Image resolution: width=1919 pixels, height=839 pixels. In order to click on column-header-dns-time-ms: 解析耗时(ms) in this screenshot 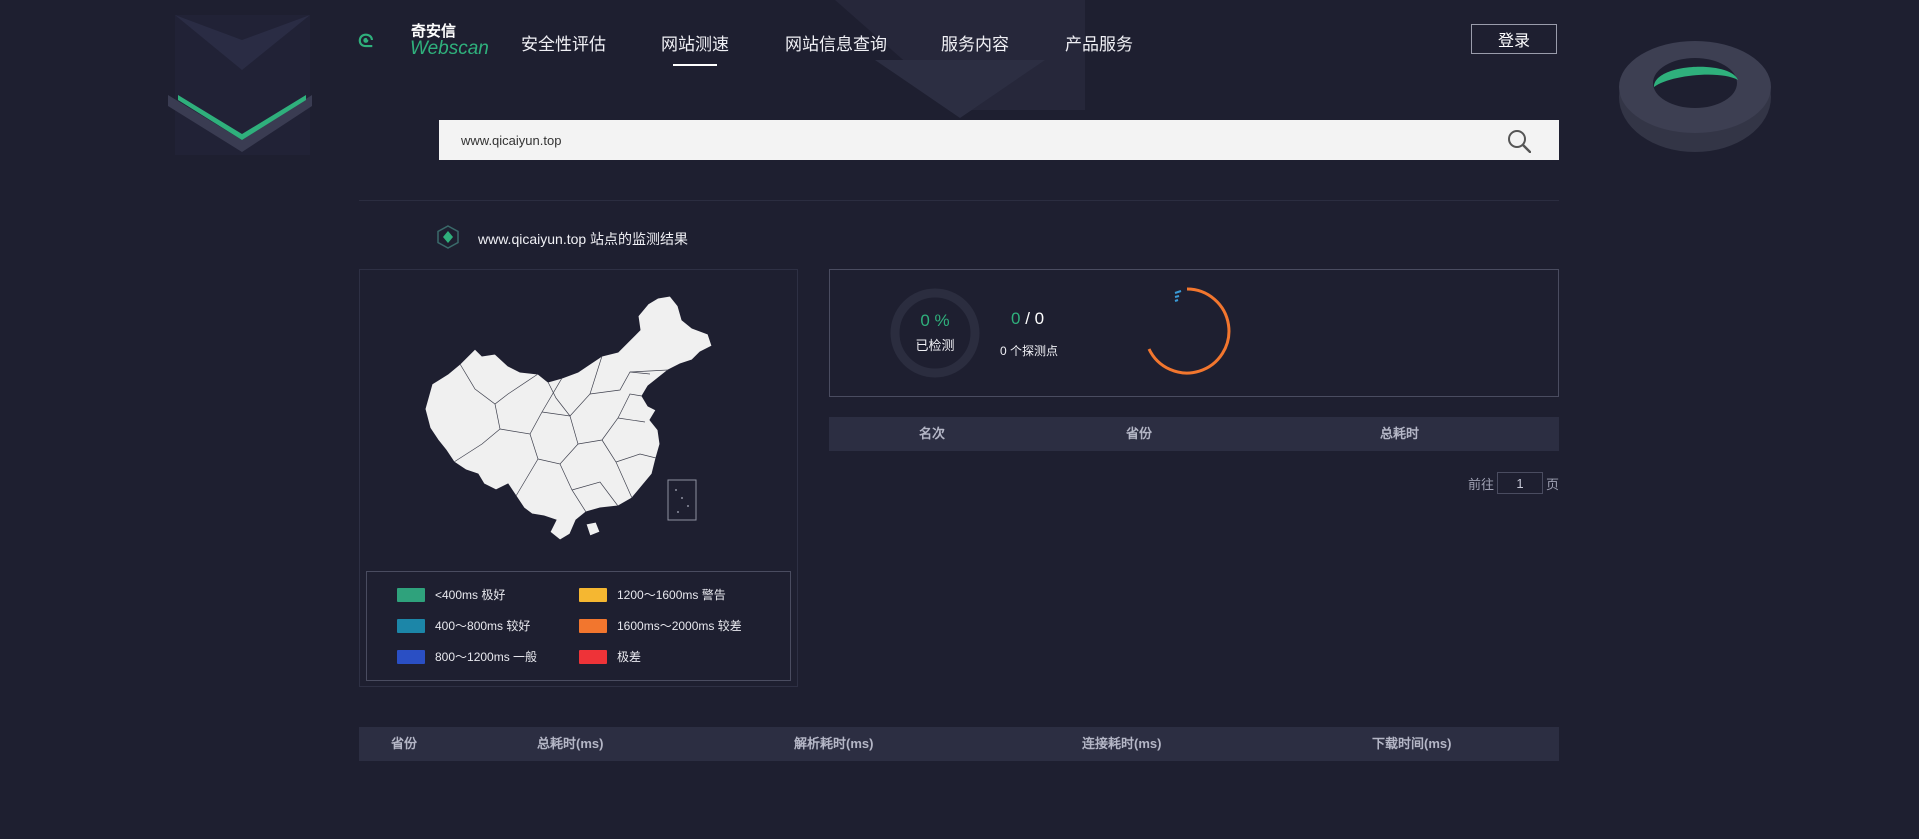, I will do `click(834, 743)`.